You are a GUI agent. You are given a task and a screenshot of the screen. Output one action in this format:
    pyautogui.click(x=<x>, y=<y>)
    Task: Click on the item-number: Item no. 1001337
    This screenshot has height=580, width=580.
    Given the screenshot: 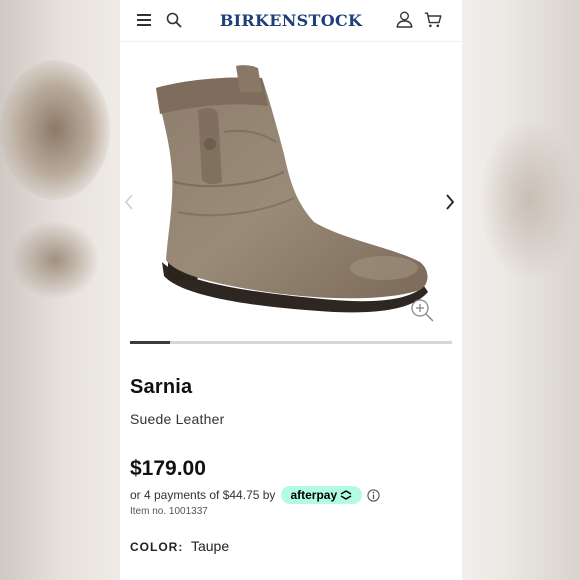 What is the action you would take?
    pyautogui.click(x=169, y=511)
    